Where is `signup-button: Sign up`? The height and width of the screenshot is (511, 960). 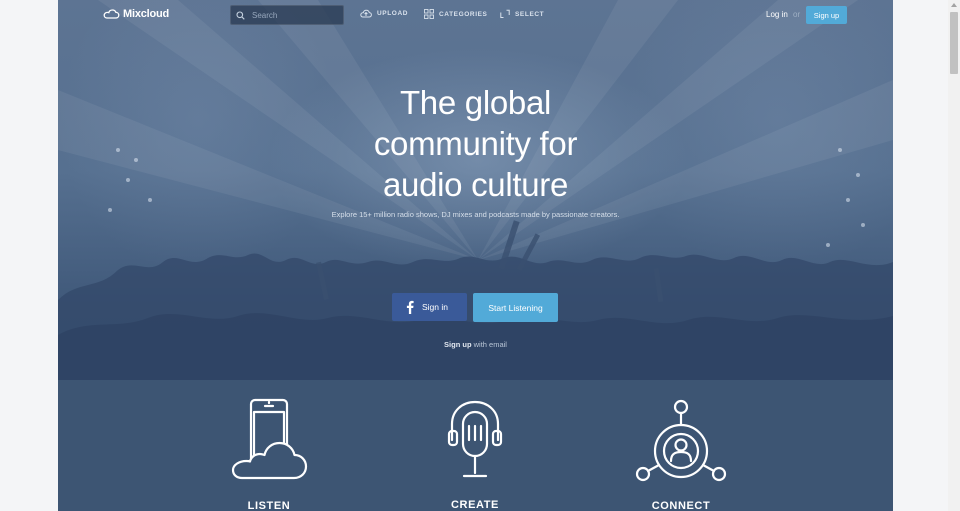 signup-button: Sign up is located at coordinates (826, 15).